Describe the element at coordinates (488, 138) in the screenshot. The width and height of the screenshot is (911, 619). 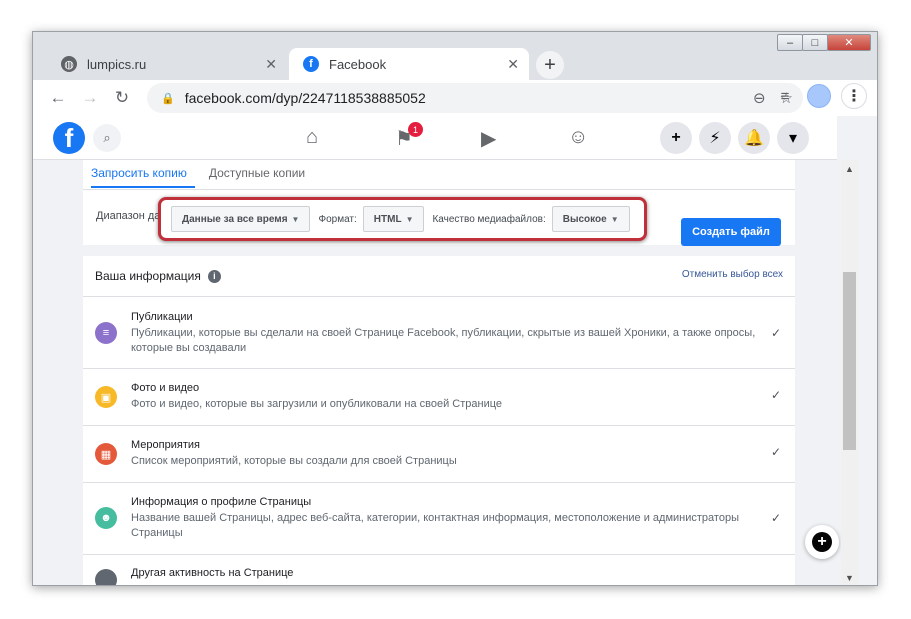
I see `watch-icon: ▶` at that location.